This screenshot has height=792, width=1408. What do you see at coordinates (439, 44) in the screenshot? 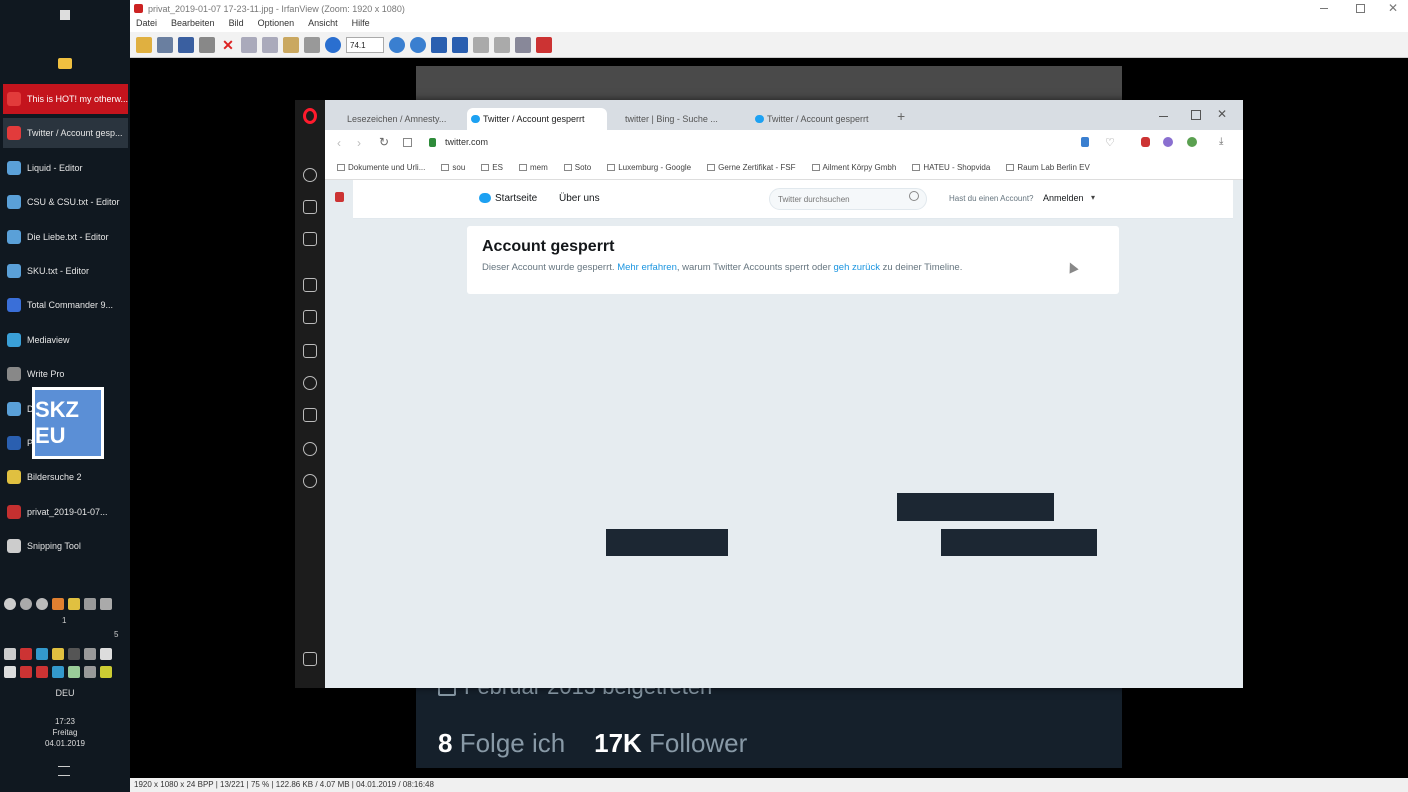
I see `previous-icon` at bounding box center [439, 44].